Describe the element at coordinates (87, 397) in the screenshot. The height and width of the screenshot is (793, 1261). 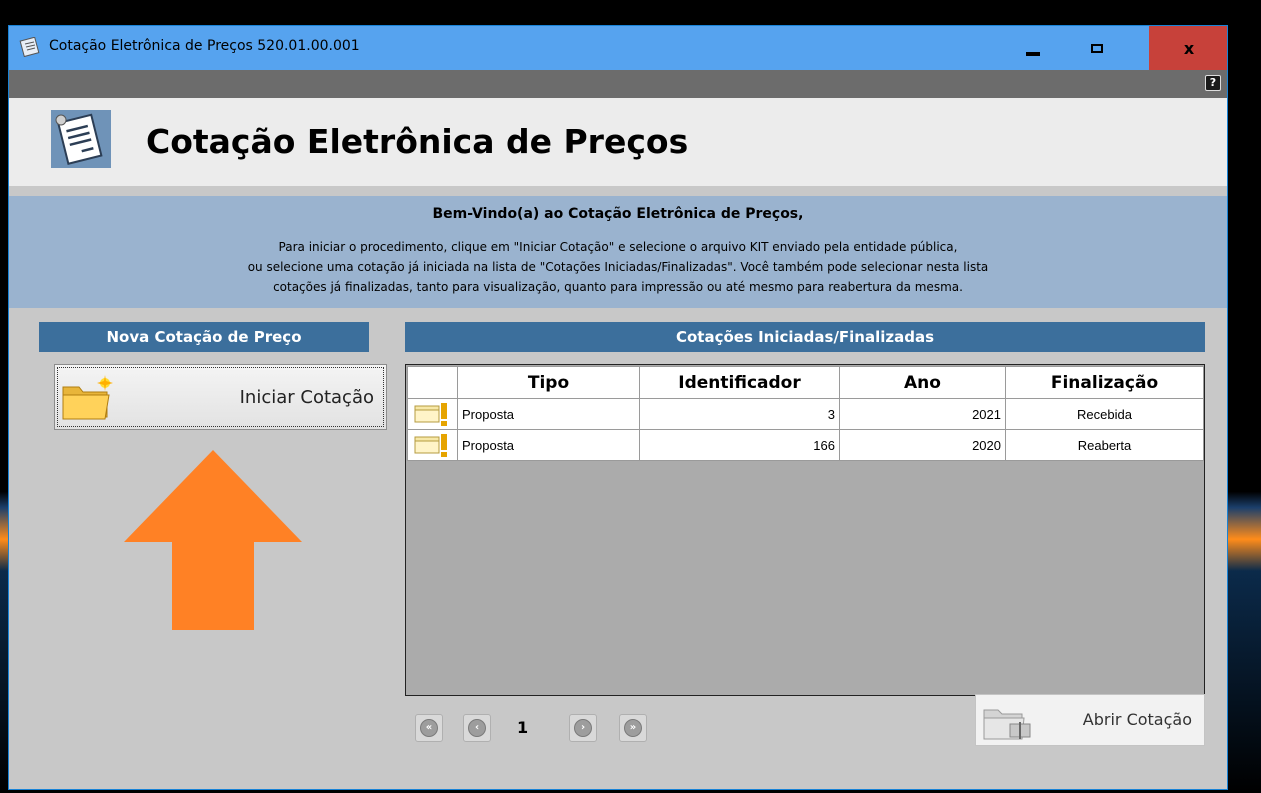
I see `new-folder-icon` at that location.